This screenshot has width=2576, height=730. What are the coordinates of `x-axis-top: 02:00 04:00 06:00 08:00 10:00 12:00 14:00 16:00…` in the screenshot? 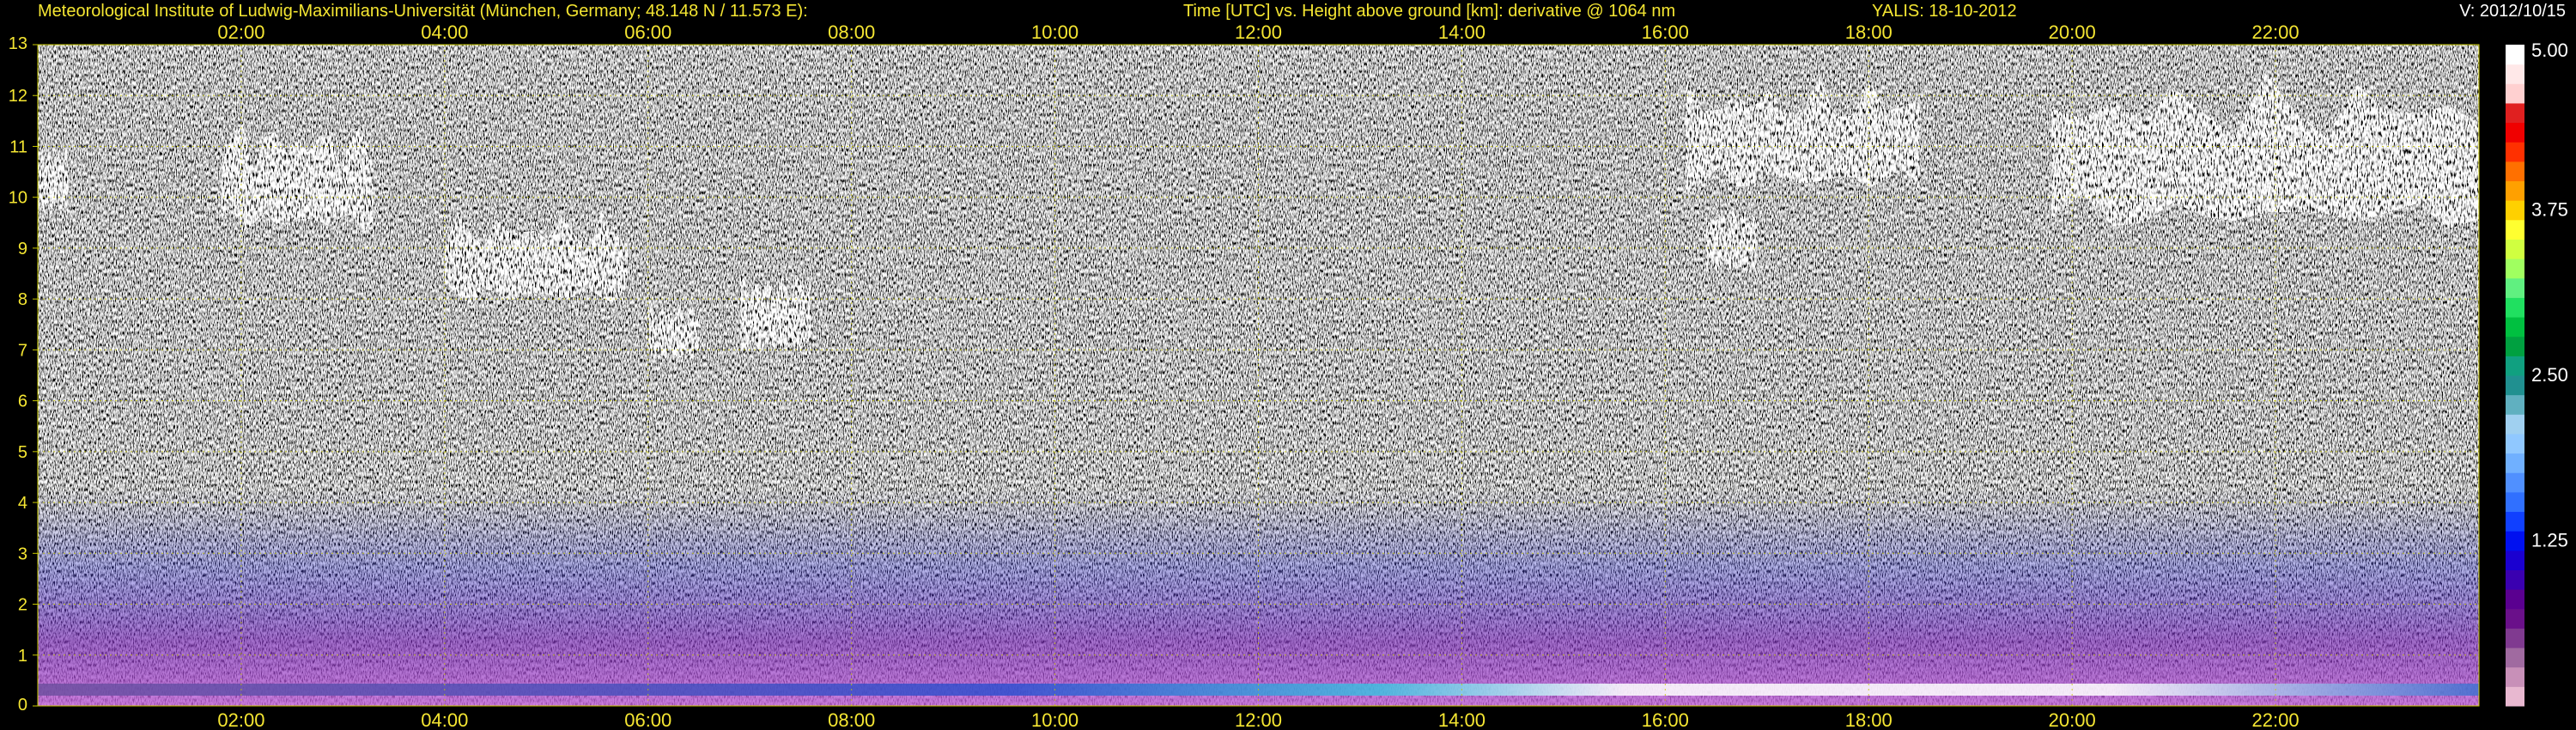 It's located at (1258, 32).